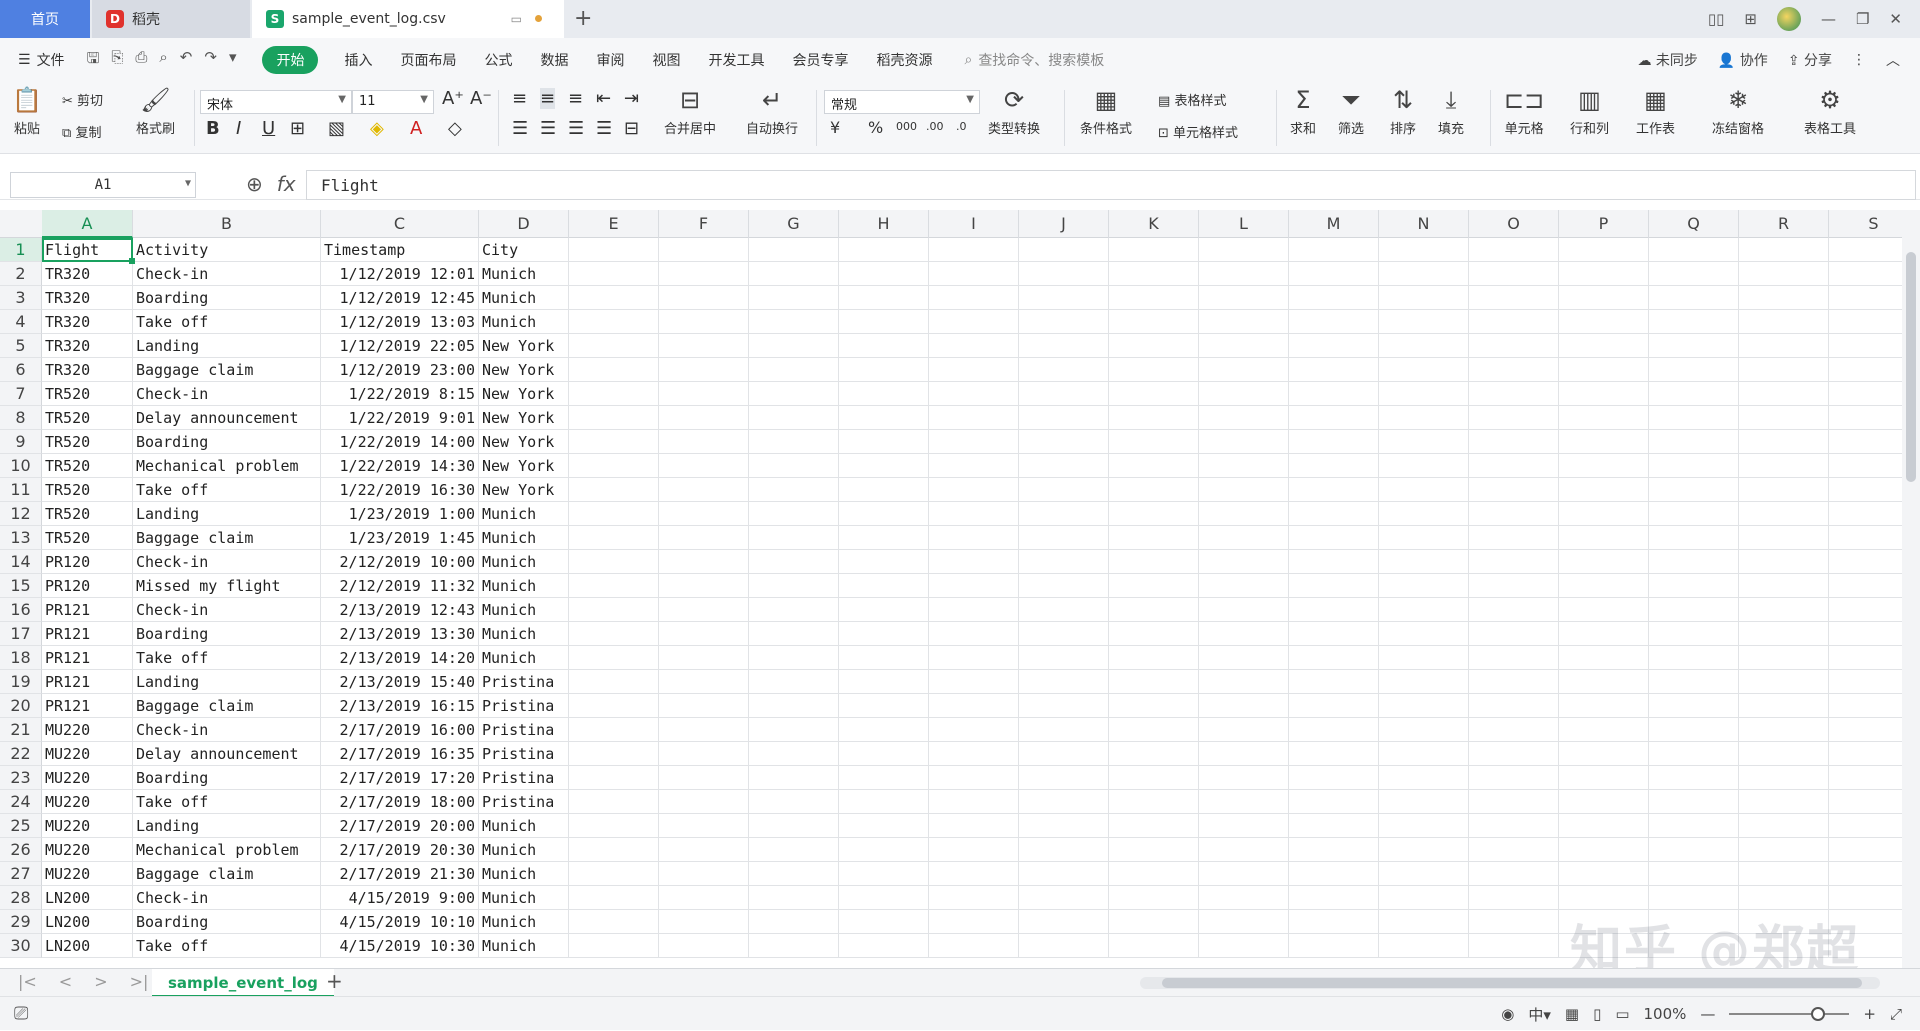  What do you see at coordinates (1451, 111) in the screenshot?
I see `fill-button: ⤓ 填充` at bounding box center [1451, 111].